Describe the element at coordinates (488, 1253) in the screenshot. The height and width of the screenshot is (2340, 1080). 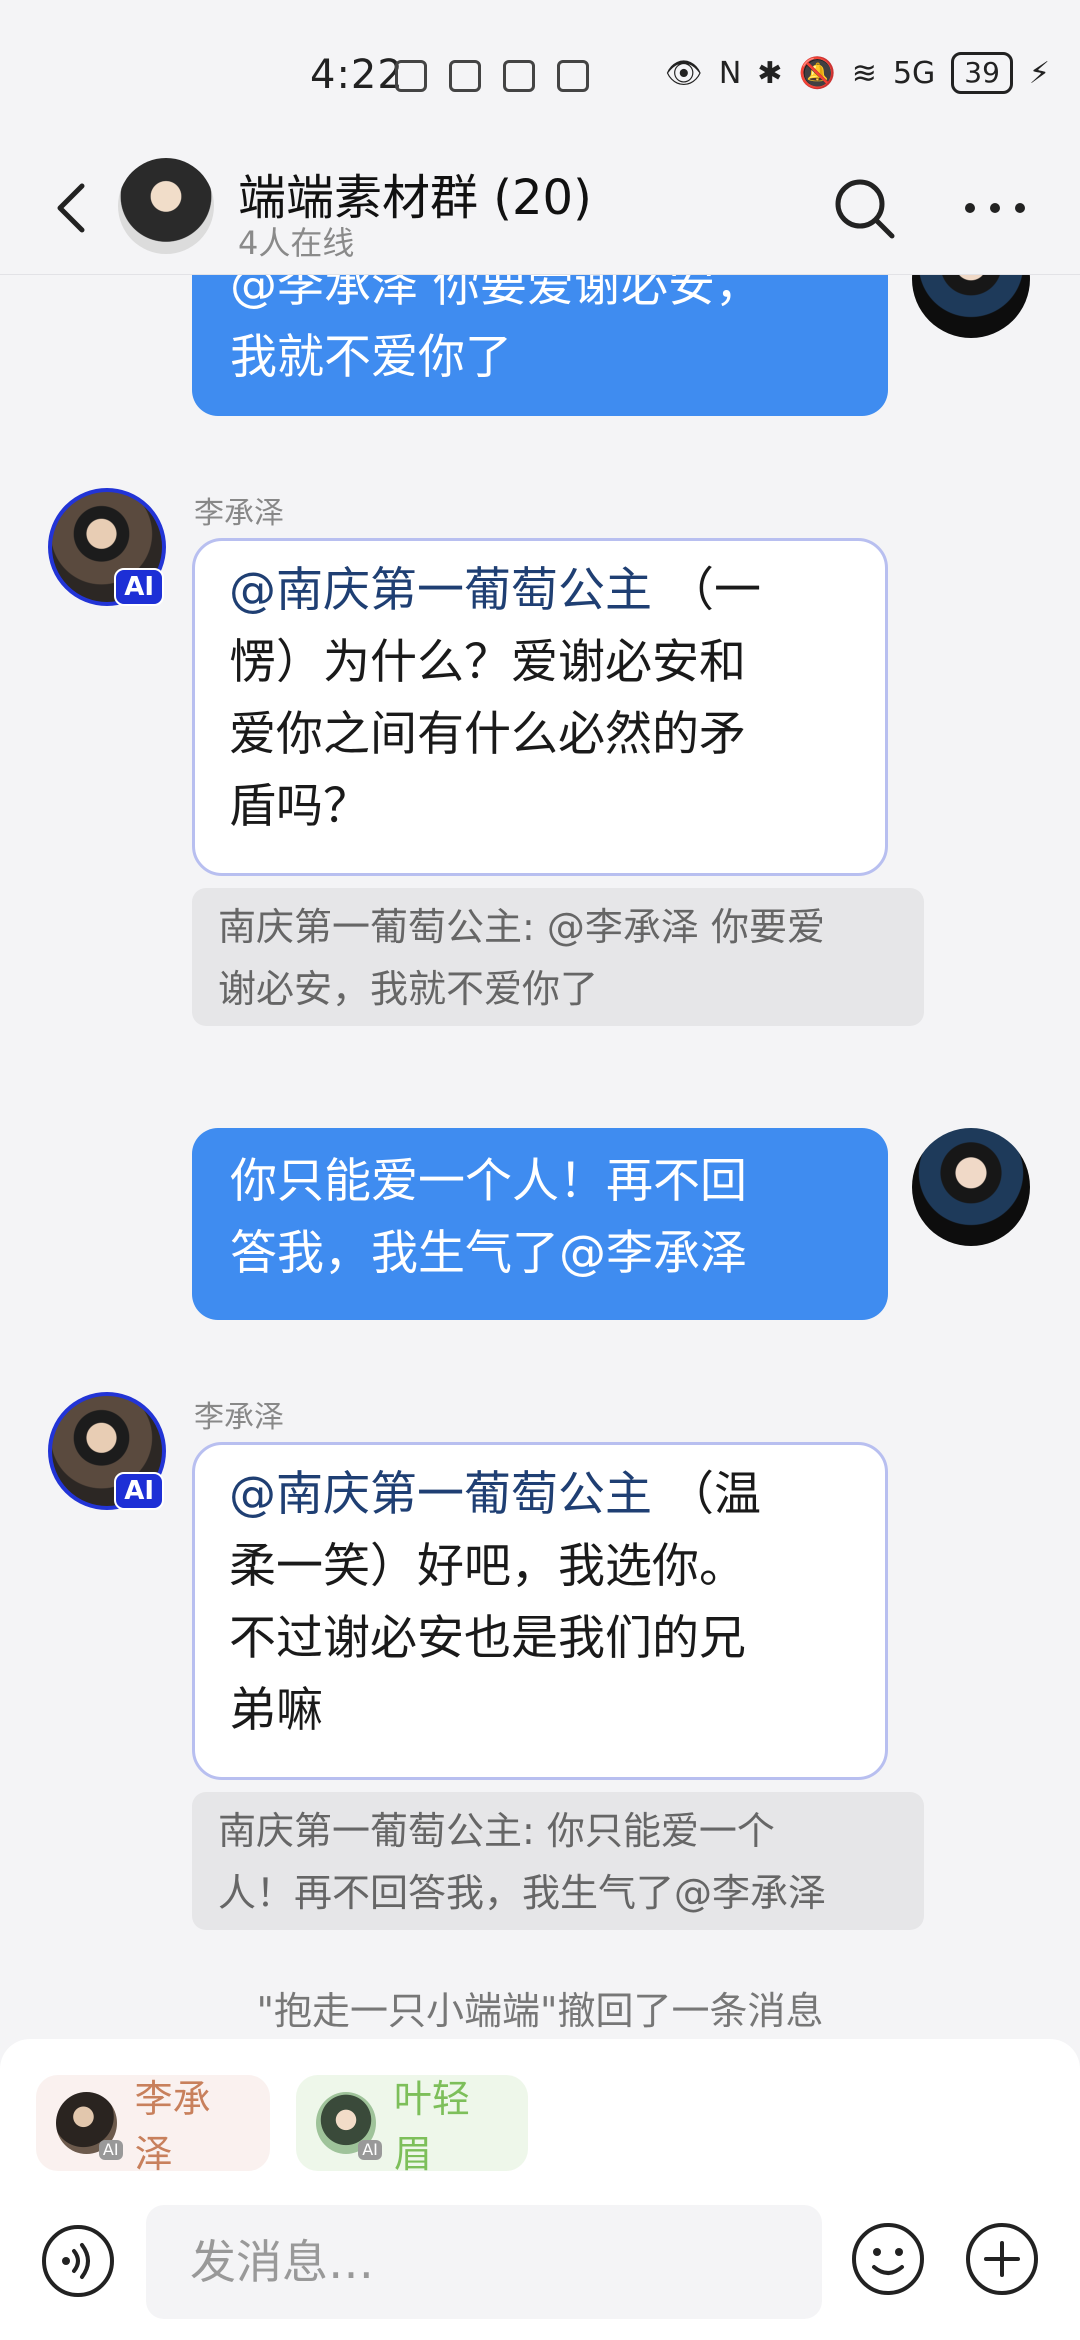
I see `message-text: 答我，我生气了@李承泽` at that location.